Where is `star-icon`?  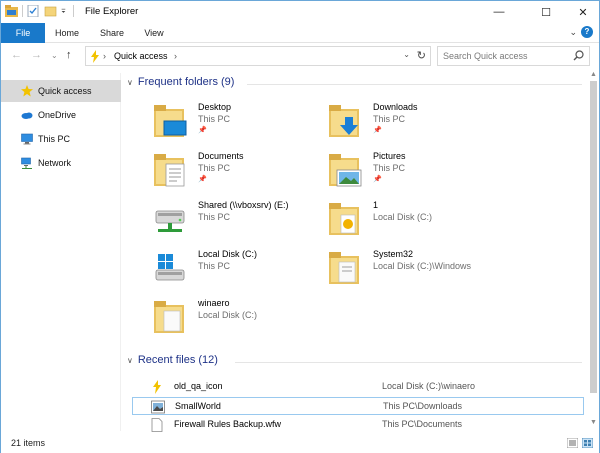
star-icon is located at coordinates (27, 91).